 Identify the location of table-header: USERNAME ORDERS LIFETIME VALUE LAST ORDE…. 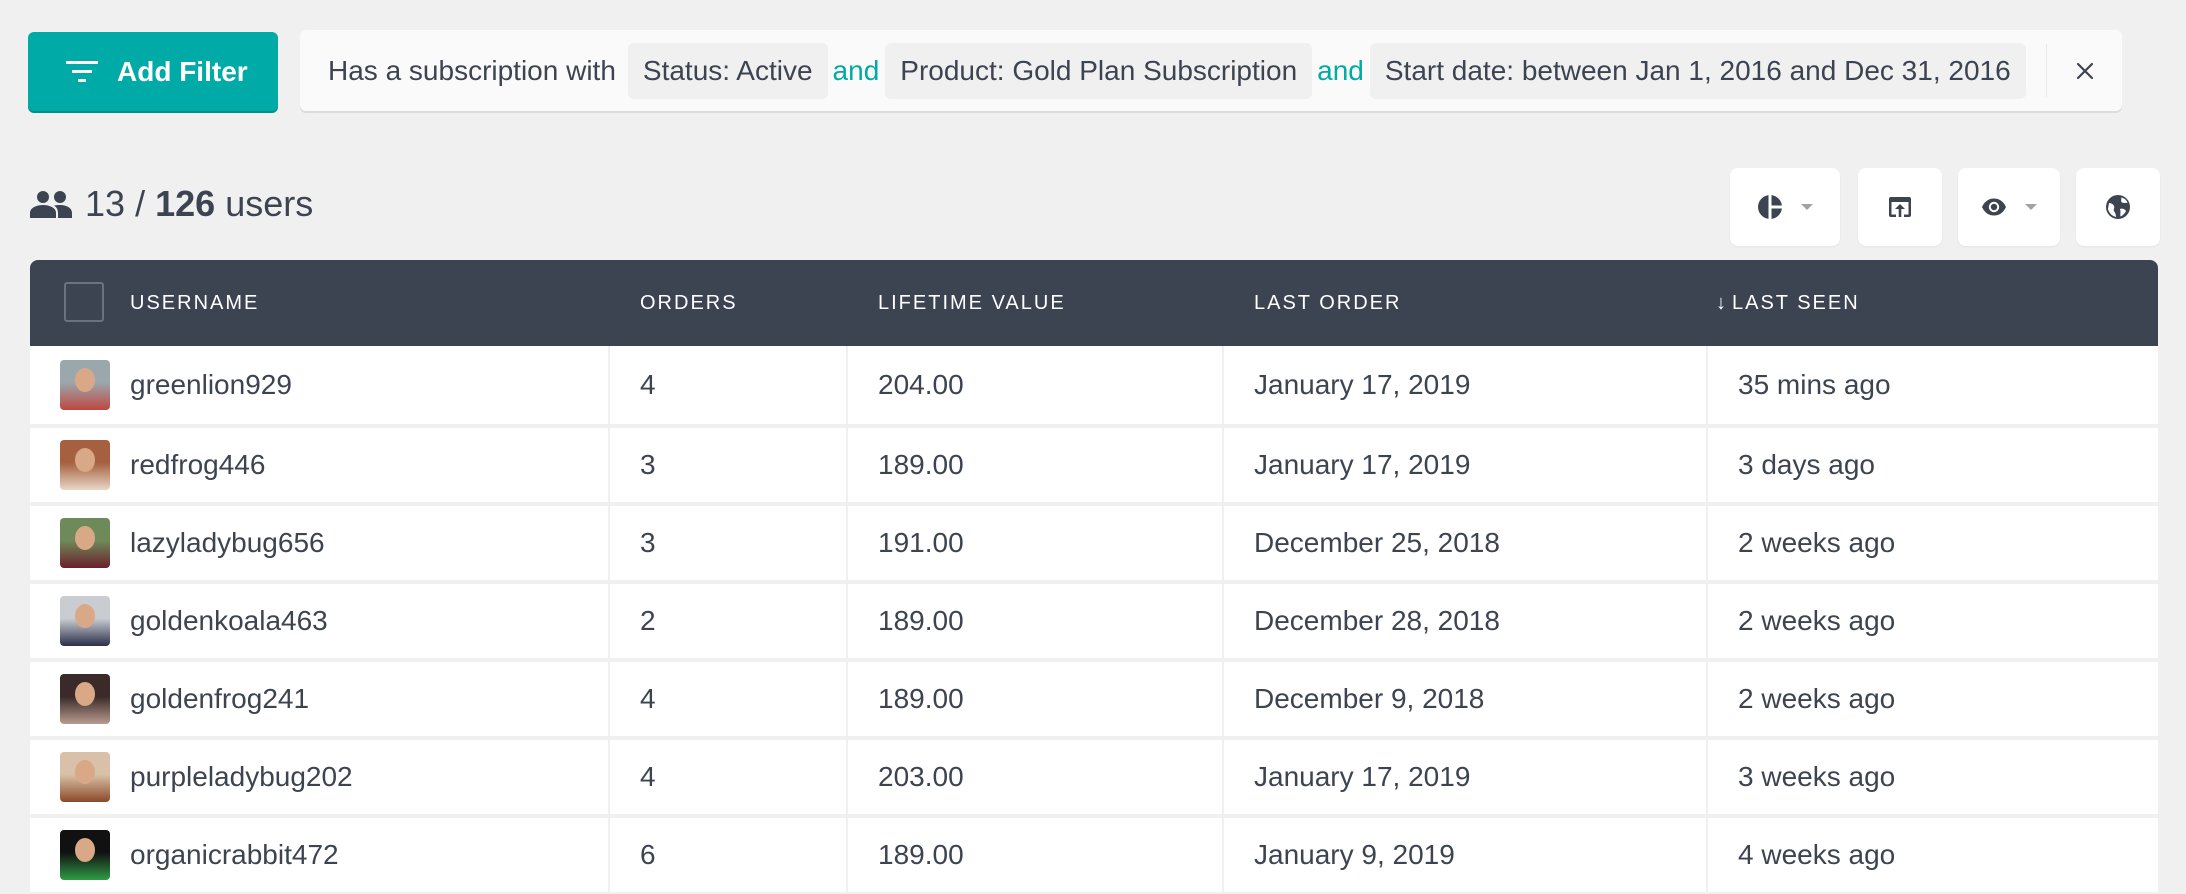
(1094, 303).